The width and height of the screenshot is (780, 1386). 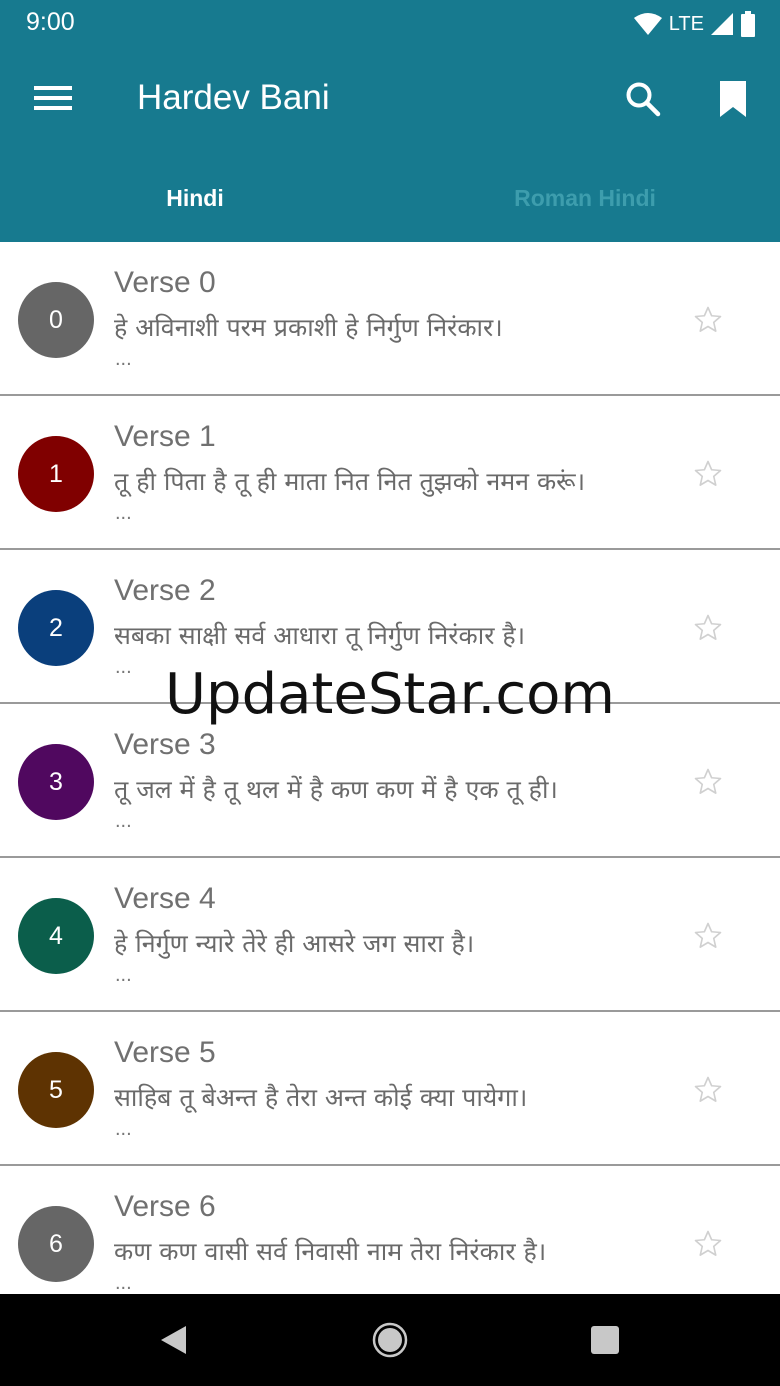 I want to click on status-icons: LTE, so click(x=694, y=24).